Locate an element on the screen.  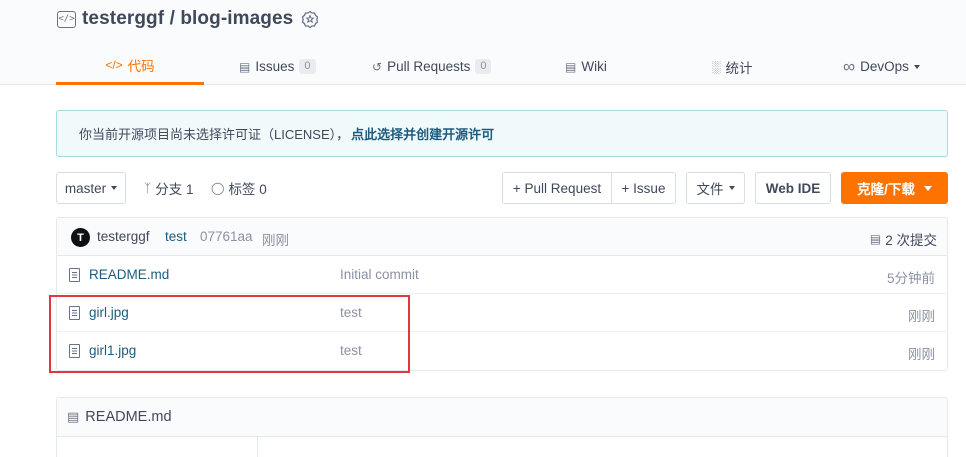
issues-icon: ▤ is located at coordinates (245, 66).